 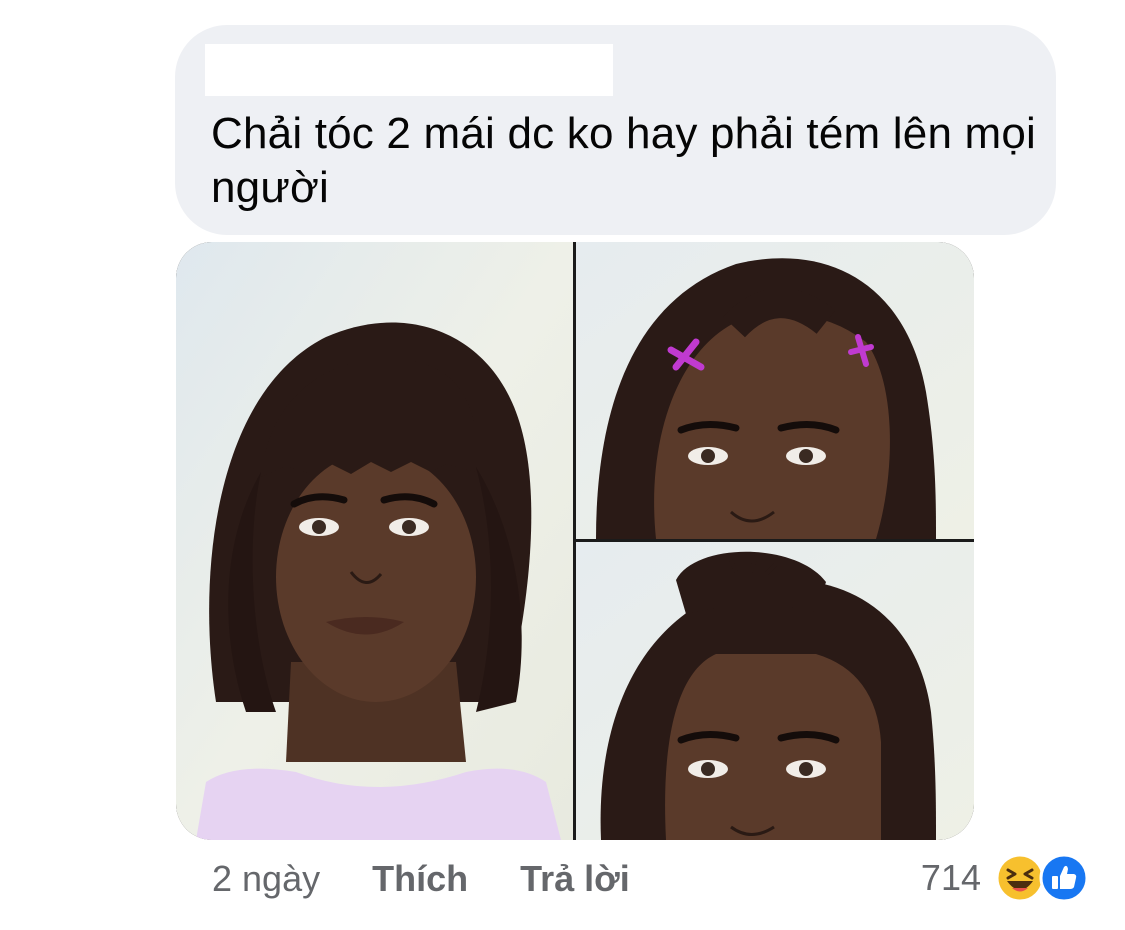 I want to click on reaction-count: 714, so click(x=950, y=877).